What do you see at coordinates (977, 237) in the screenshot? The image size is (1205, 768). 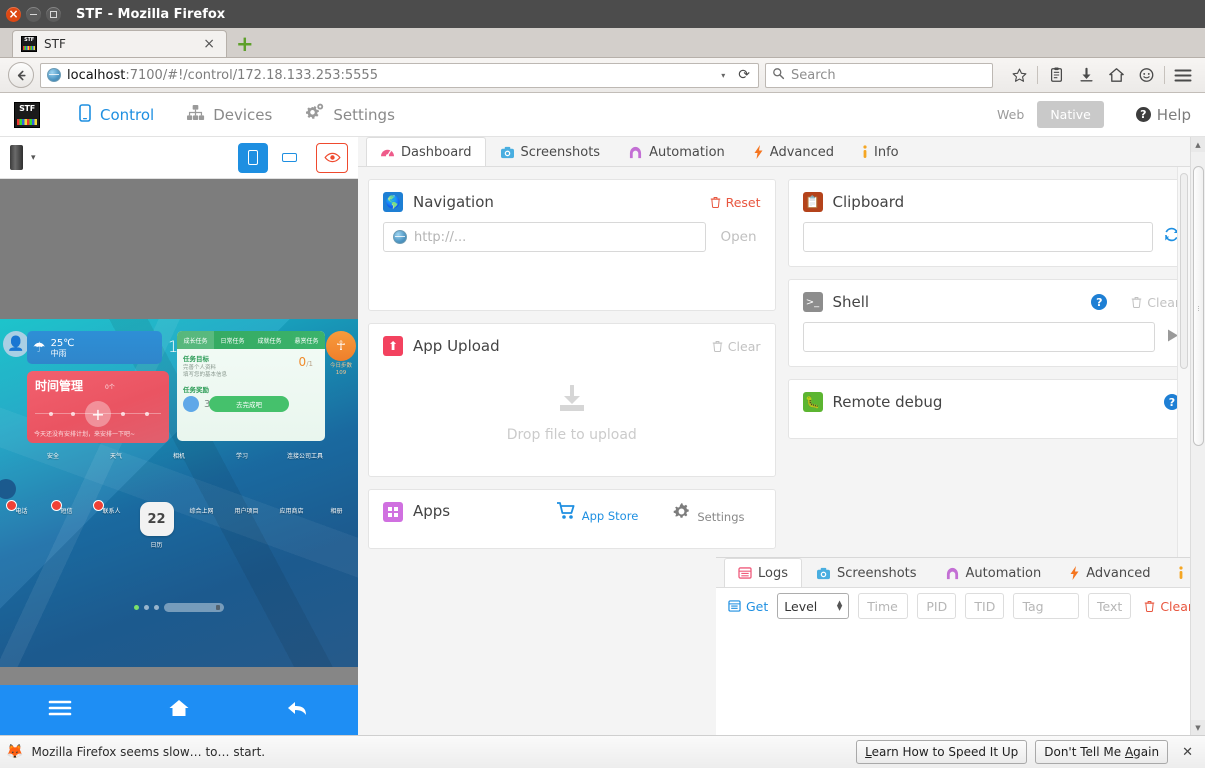 I see `clipboard-input` at bounding box center [977, 237].